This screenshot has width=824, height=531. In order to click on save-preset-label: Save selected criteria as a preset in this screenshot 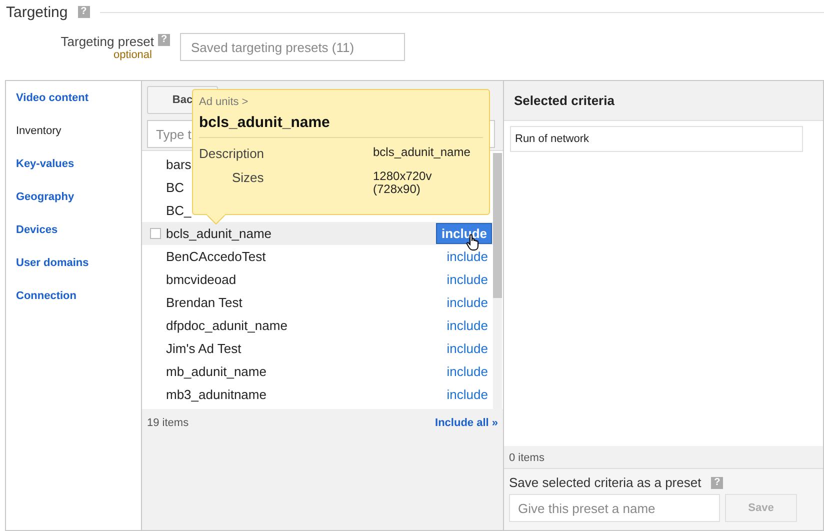, I will do `click(605, 482)`.